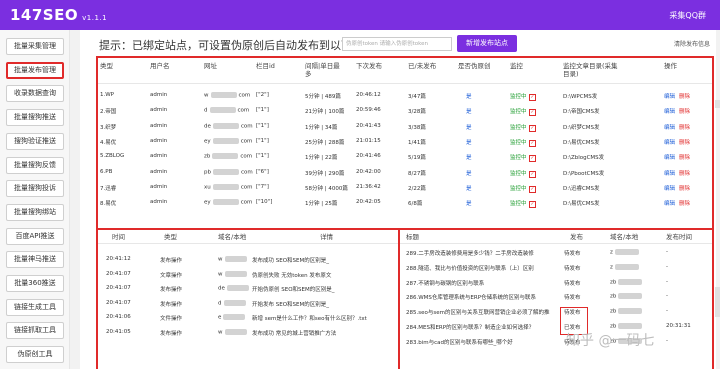 This screenshot has height=369, width=720. Describe the element at coordinates (35, 283) in the screenshot. I see `sidebar-item: 批量360推送` at that location.